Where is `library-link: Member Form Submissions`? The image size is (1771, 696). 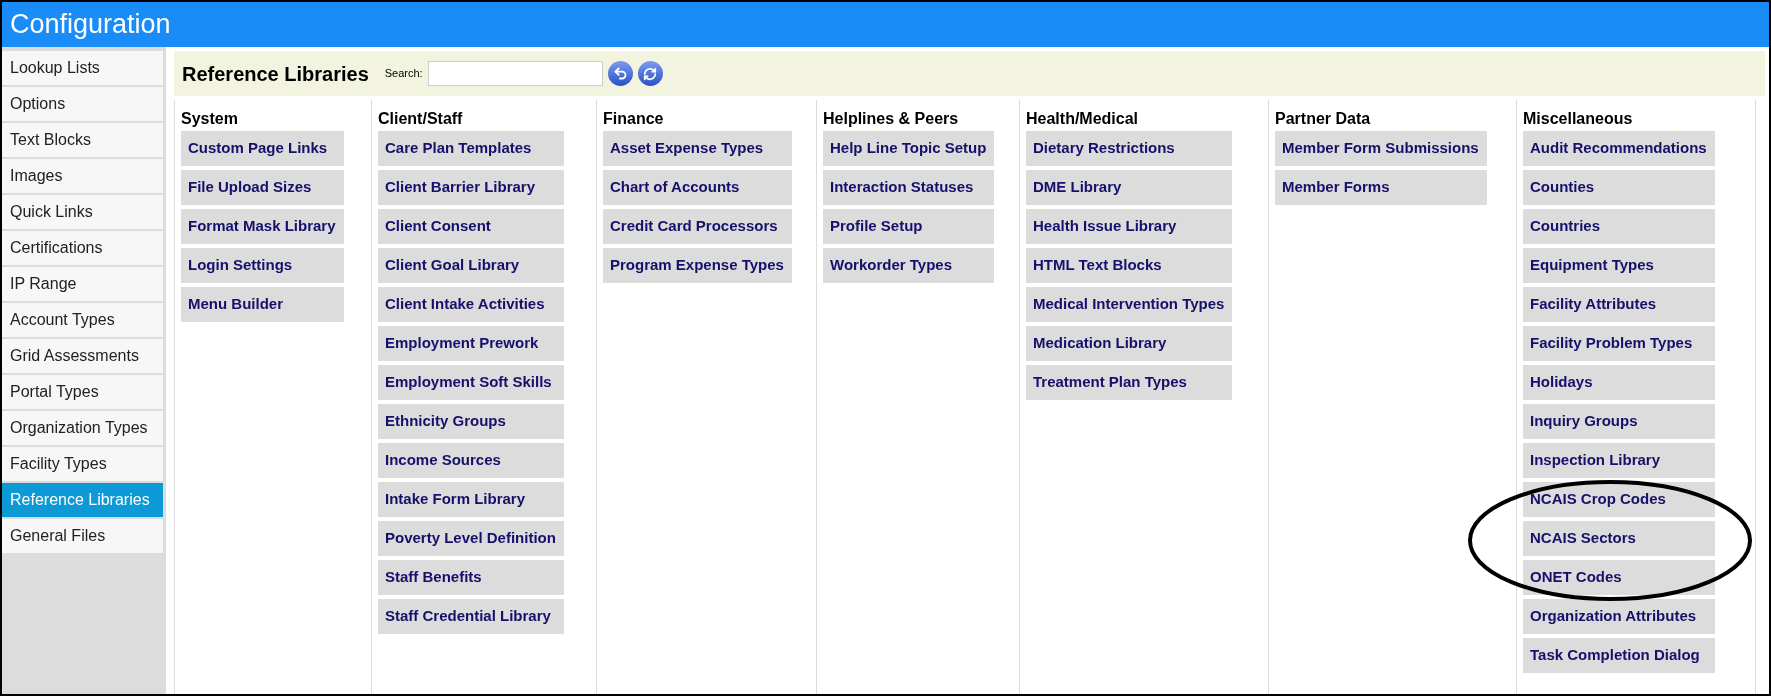
library-link: Member Form Submissions is located at coordinates (1381, 148).